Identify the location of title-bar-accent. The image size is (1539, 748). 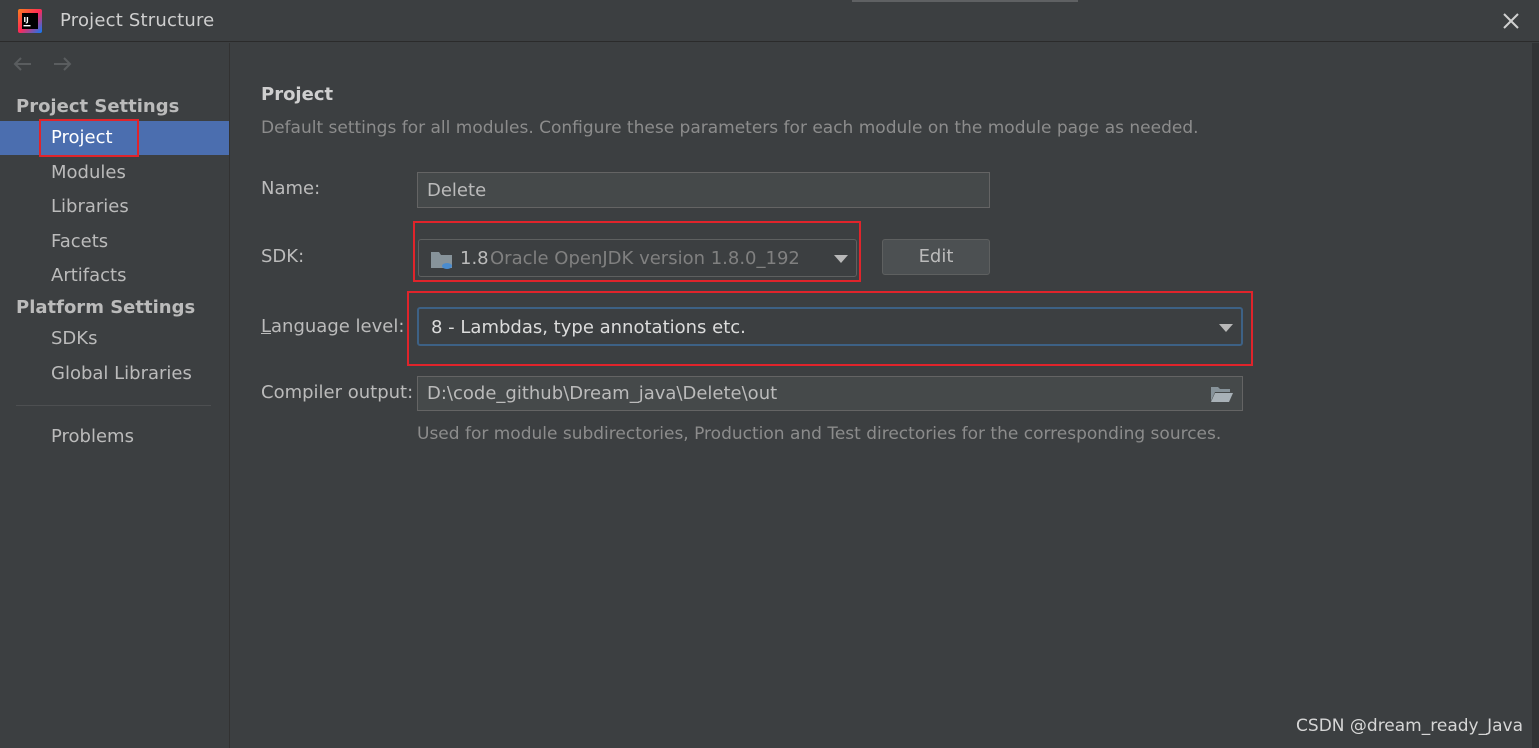
(965, 1).